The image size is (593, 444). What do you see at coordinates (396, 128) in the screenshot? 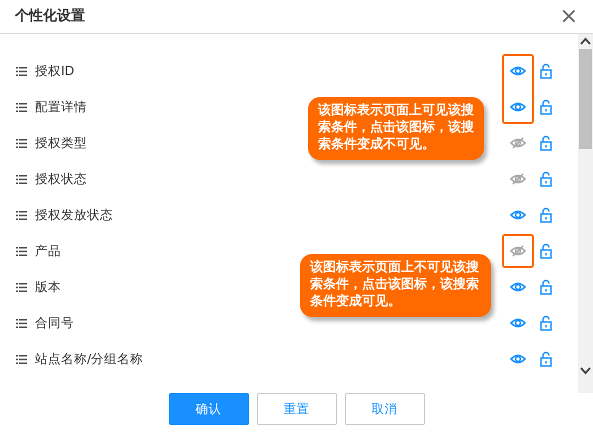
I see `callout-note: 该图标表示页面上可见该搜索条件，点击该图标，该搜索条件变成不可见。` at bounding box center [396, 128].